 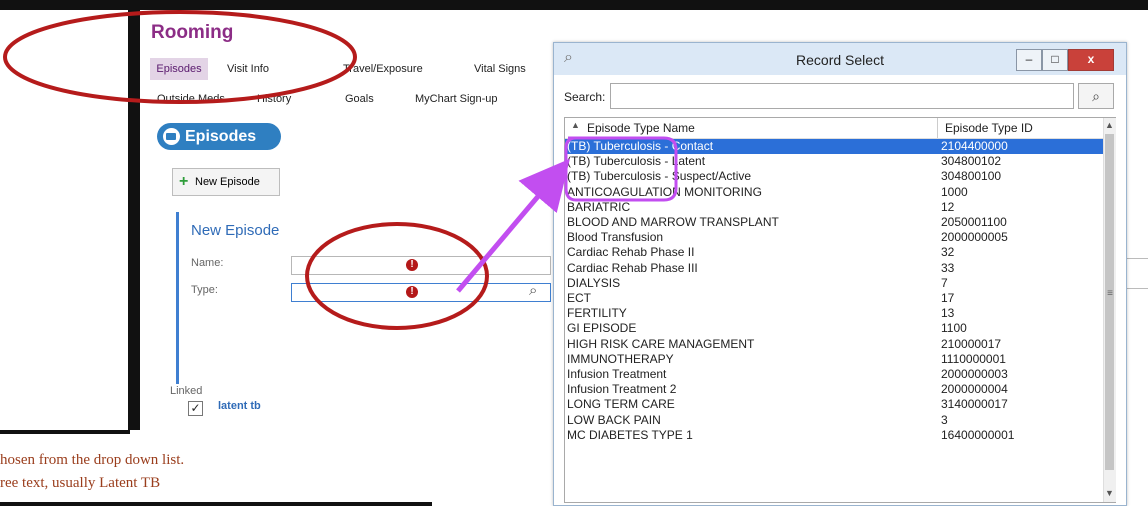 I want to click on episode-type-name: DIALYSIS, so click(x=594, y=282).